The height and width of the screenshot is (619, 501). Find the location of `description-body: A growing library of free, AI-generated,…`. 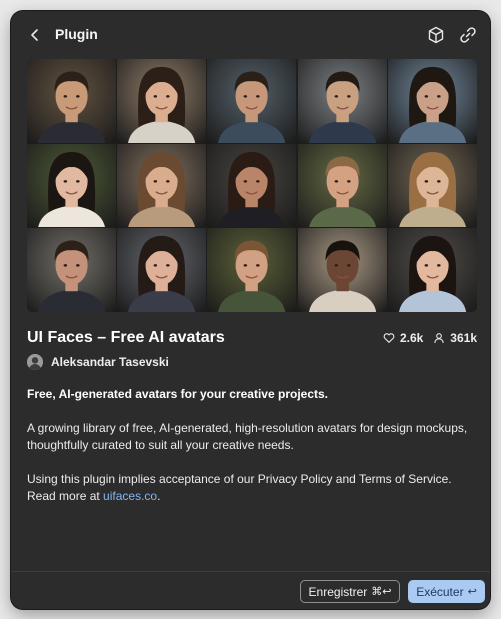

description-body: A growing library of free, AI-generated,… is located at coordinates (247, 436).